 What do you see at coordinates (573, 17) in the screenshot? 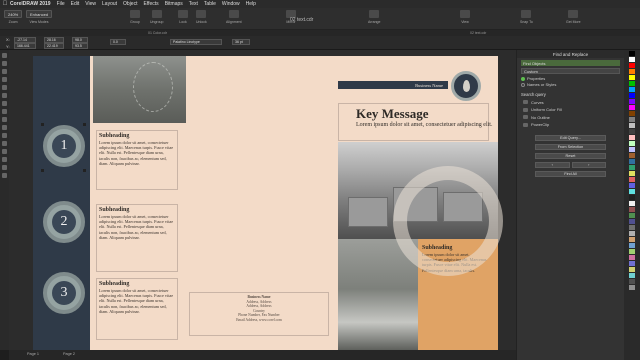
I see `get-more-button: Get More` at bounding box center [573, 17].